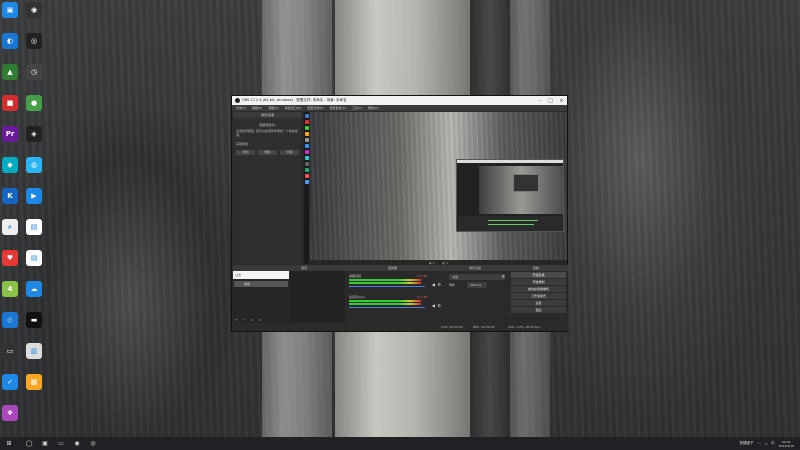 The height and width of the screenshot is (450, 800). Describe the element at coordinates (357, 108) in the screenshot. I see `menu-item: 工具(T)` at that location.